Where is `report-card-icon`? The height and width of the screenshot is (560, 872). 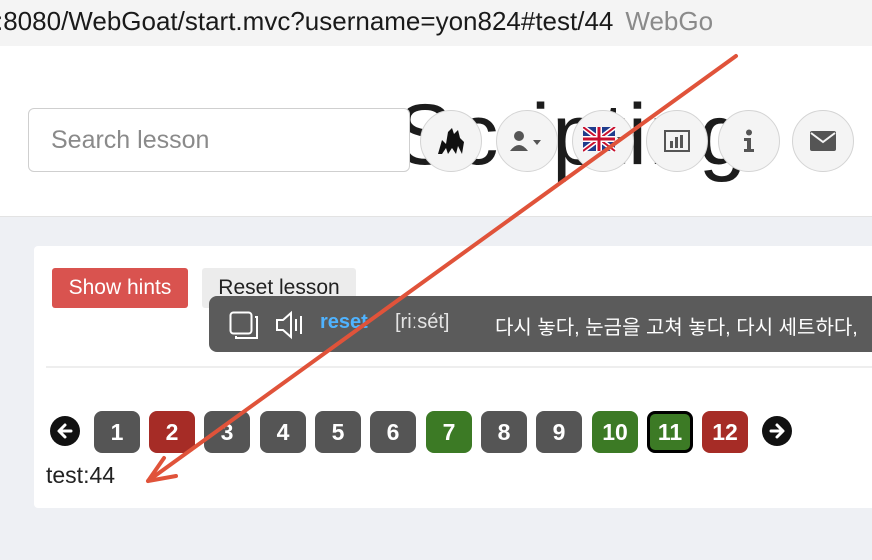
report-card-icon is located at coordinates (677, 141).